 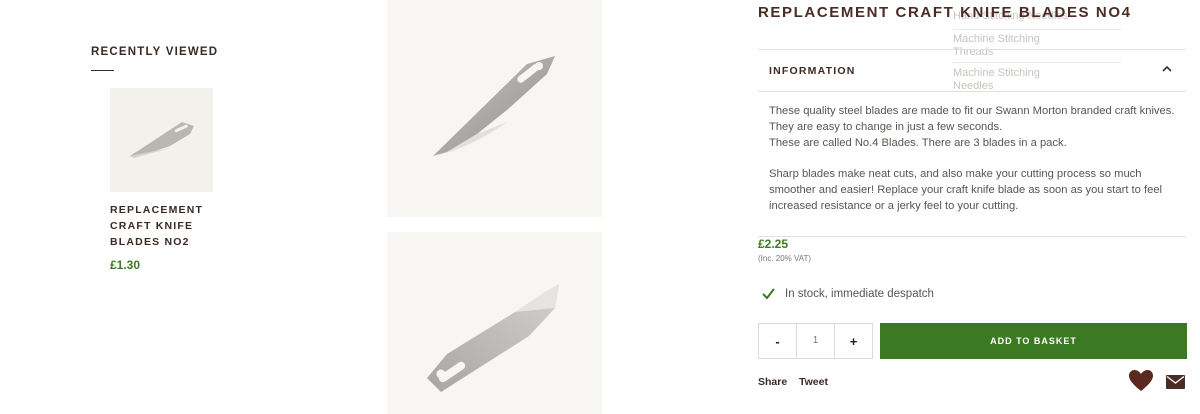 I want to click on product-image-alt, so click(x=494, y=323).